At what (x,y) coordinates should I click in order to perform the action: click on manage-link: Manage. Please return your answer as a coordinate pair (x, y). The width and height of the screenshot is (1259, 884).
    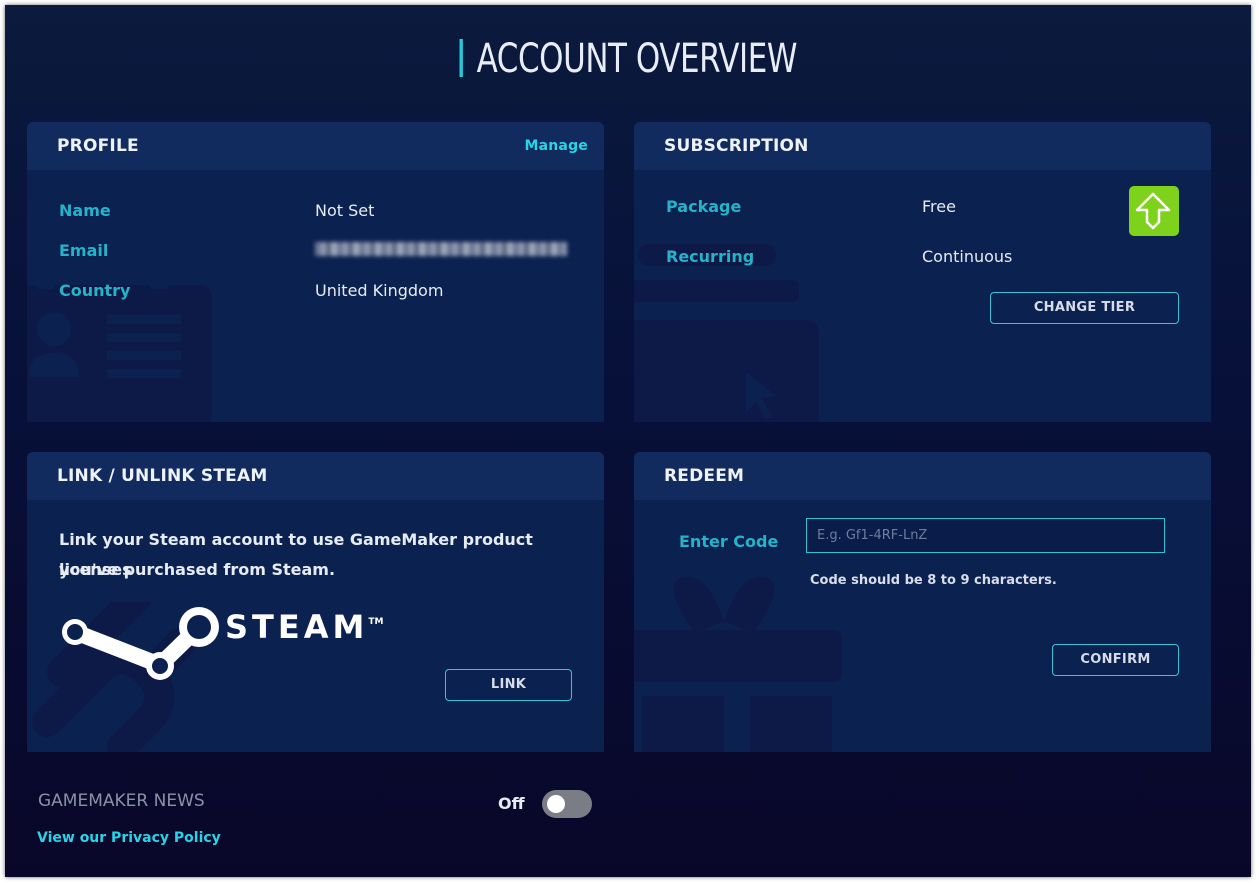
    Looking at the image, I should click on (556, 146).